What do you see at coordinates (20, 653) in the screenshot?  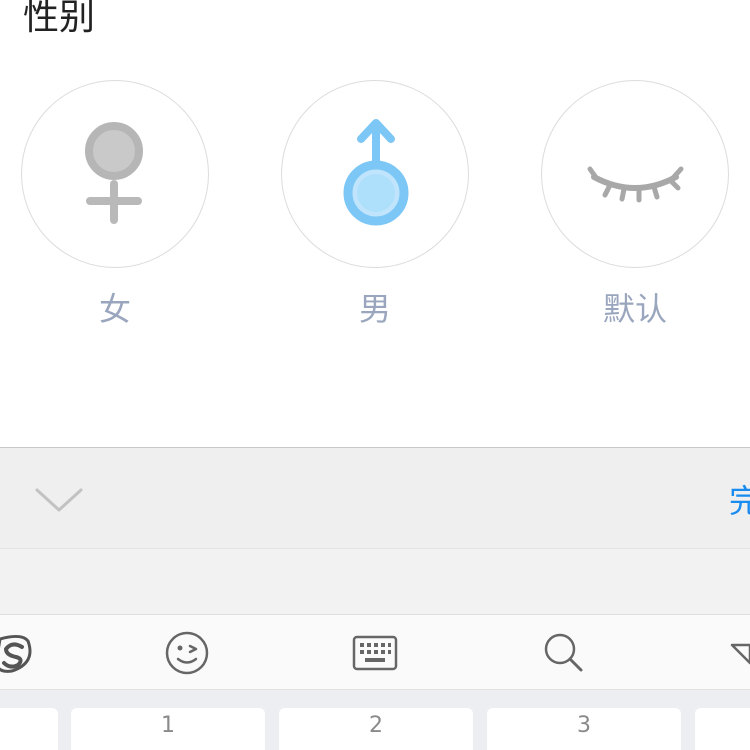 I see `sogou-logo-icon` at bounding box center [20, 653].